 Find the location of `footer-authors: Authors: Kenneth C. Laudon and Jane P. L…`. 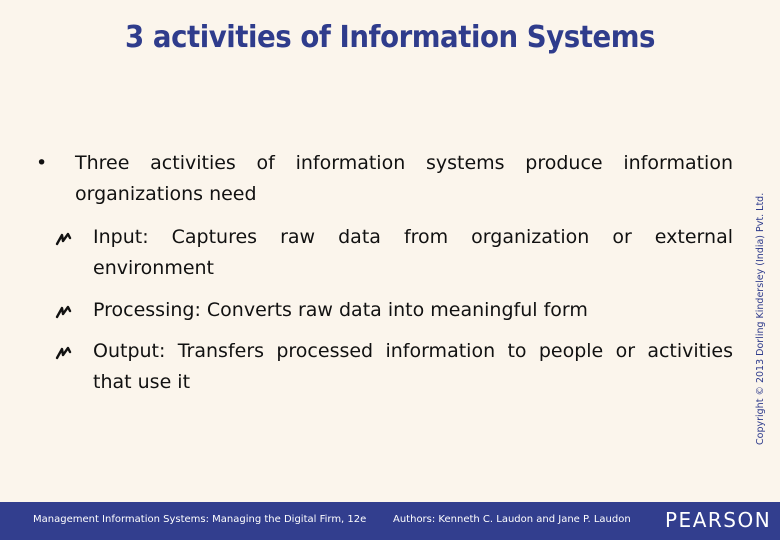

footer-authors: Authors: Kenneth C. Laudon and Jane P. L… is located at coordinates (512, 519).